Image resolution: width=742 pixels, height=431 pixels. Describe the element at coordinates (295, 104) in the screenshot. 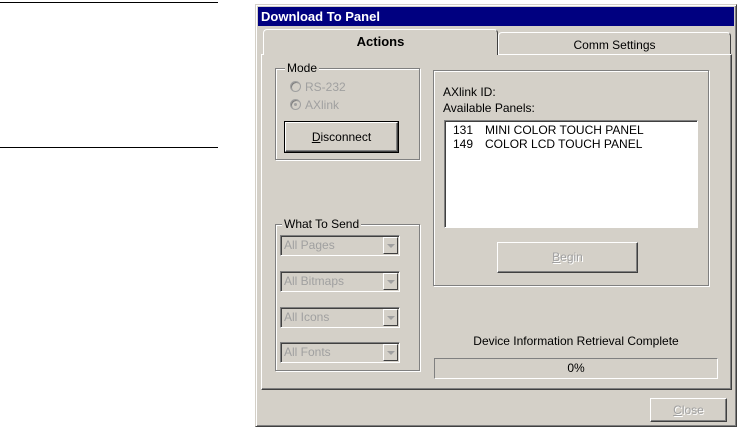

I see `radio-axlink-circle` at that location.